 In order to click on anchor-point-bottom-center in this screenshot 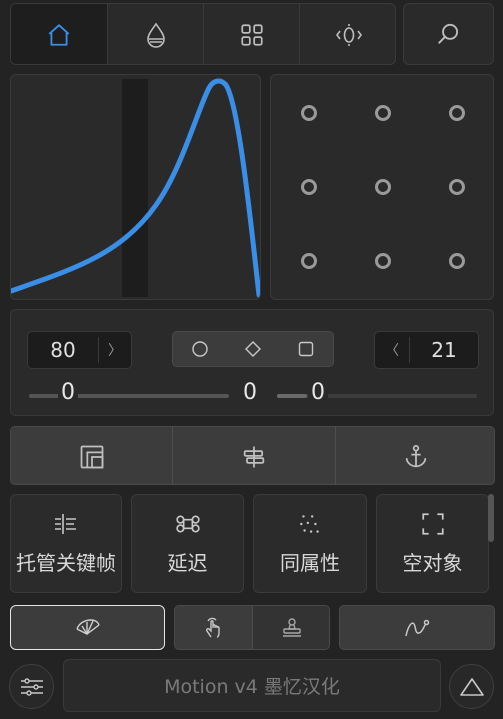, I will do `click(383, 261)`.